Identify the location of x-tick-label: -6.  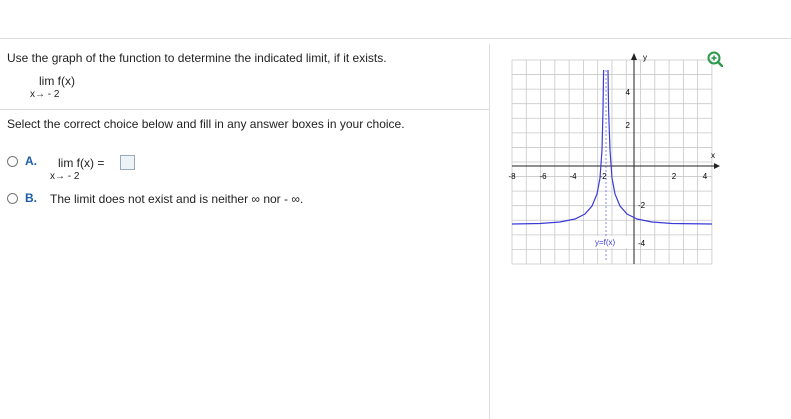
(543, 176).